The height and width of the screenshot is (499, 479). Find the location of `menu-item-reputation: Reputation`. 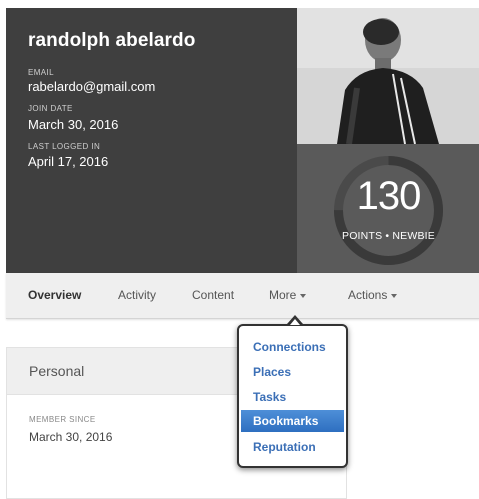

menu-item-reputation: Reputation is located at coordinates (292, 447).